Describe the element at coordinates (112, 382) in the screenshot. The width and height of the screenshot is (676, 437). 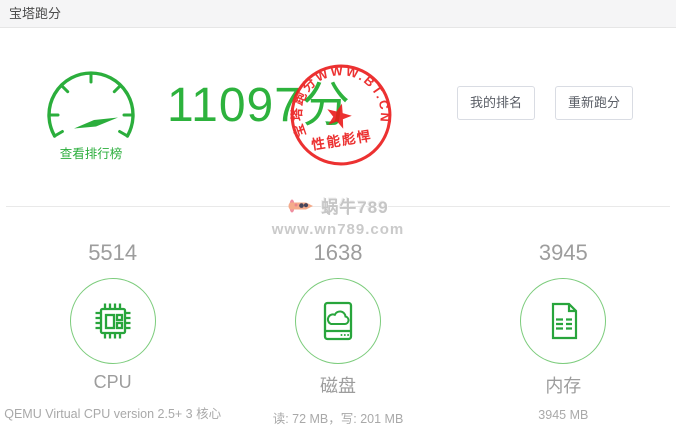
I see `cpu-label: CPU` at that location.